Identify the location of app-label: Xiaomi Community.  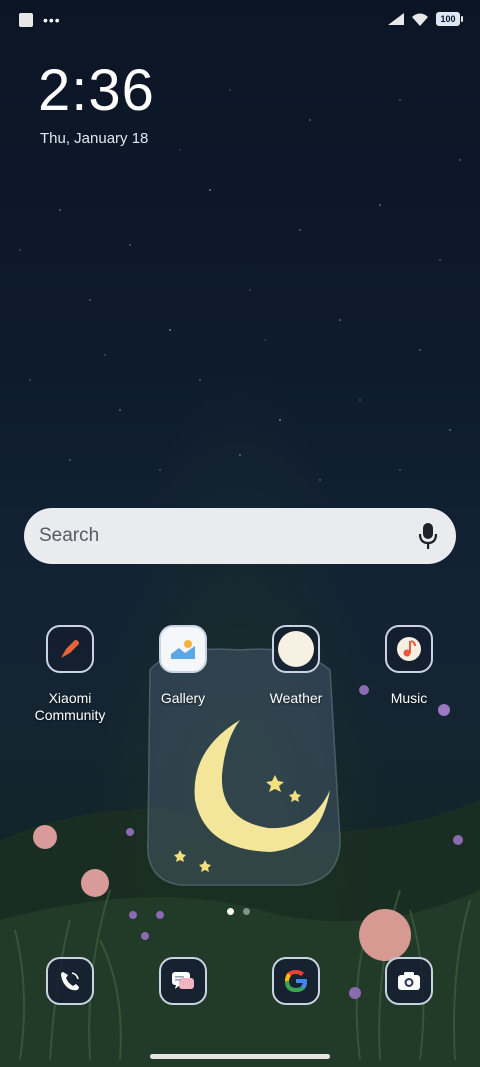
(70, 706).